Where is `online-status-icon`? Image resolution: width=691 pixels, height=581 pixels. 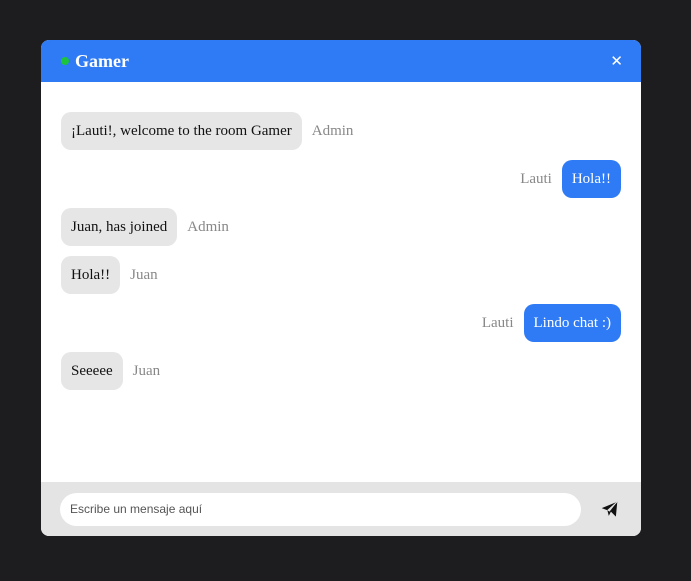 online-status-icon is located at coordinates (65, 61).